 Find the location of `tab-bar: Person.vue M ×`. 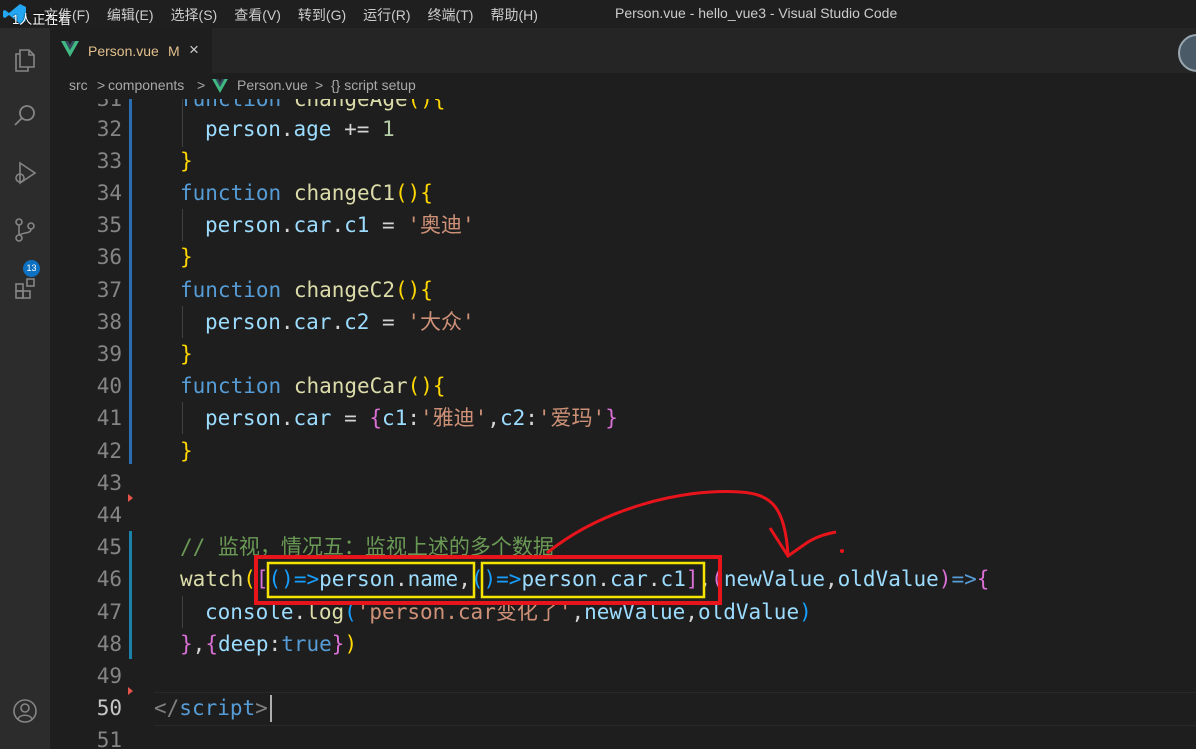

tab-bar: Person.vue M × is located at coordinates (623, 51).